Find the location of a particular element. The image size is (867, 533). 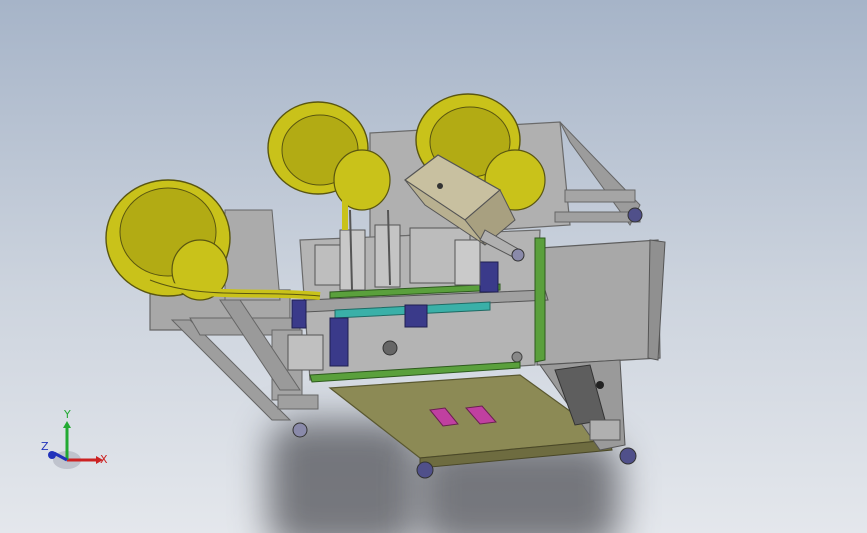

y-axis-arrowhead is located at coordinates (67, 424).